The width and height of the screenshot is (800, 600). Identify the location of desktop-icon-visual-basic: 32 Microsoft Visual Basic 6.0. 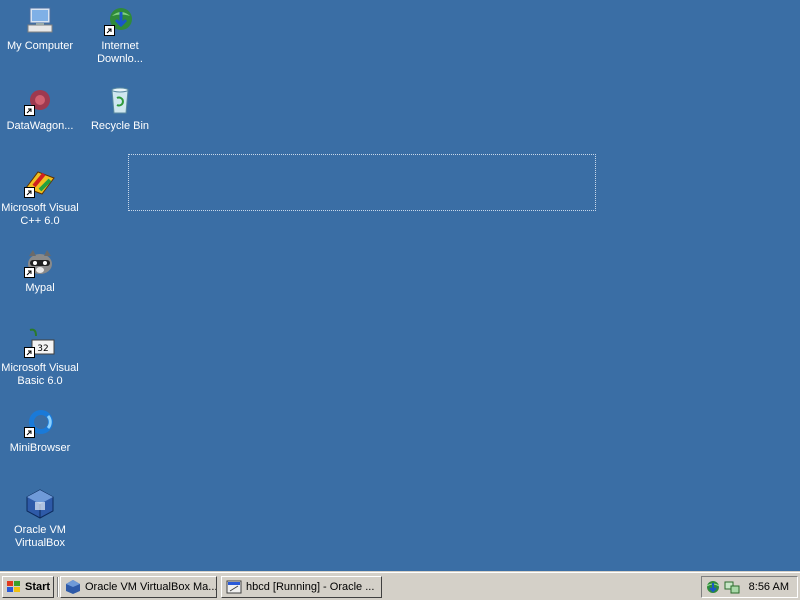
(40, 357).